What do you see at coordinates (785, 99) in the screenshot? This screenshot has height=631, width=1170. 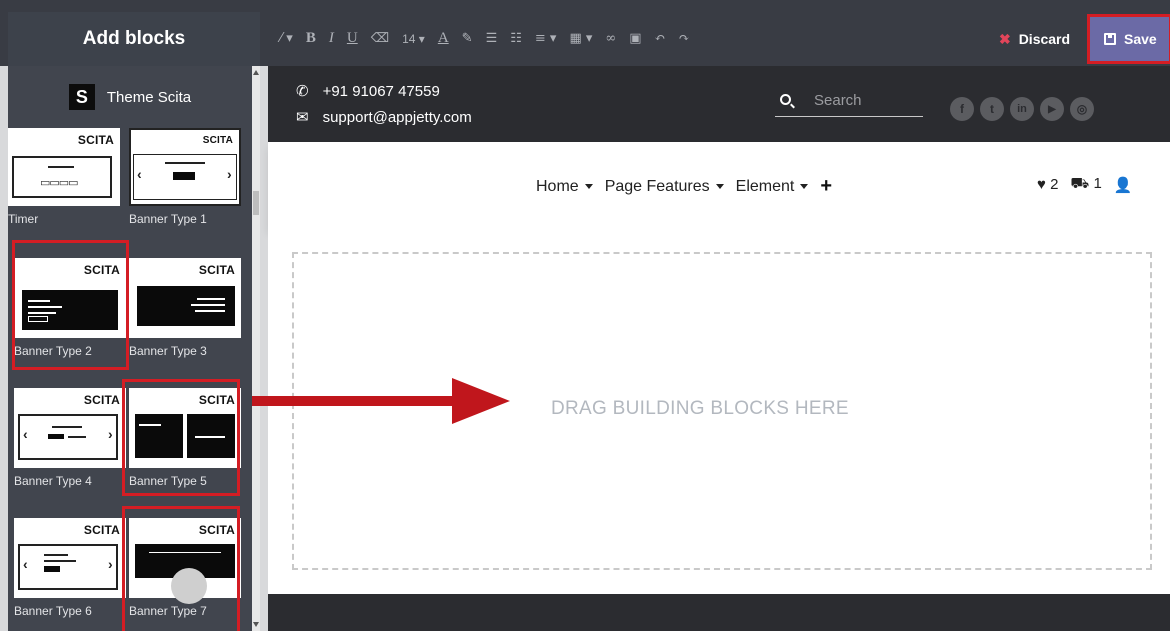 I see `search-icon` at bounding box center [785, 99].